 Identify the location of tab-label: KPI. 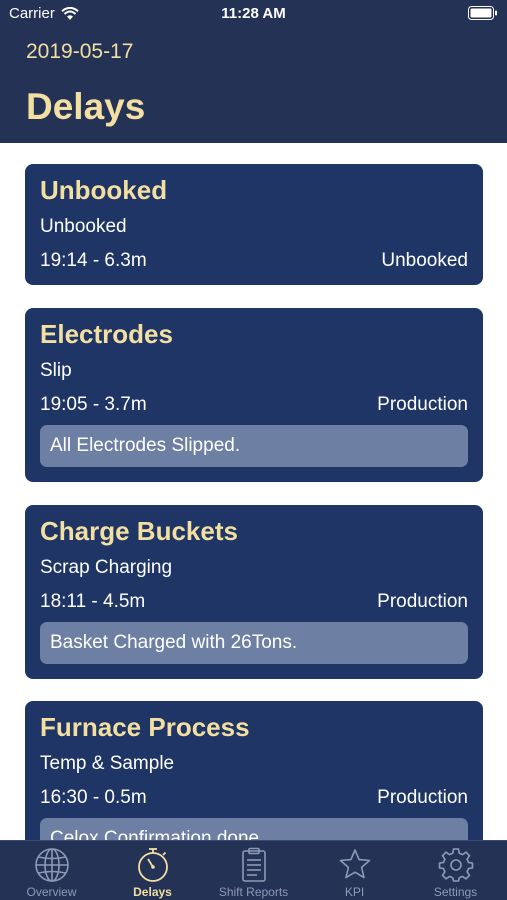
(354, 892).